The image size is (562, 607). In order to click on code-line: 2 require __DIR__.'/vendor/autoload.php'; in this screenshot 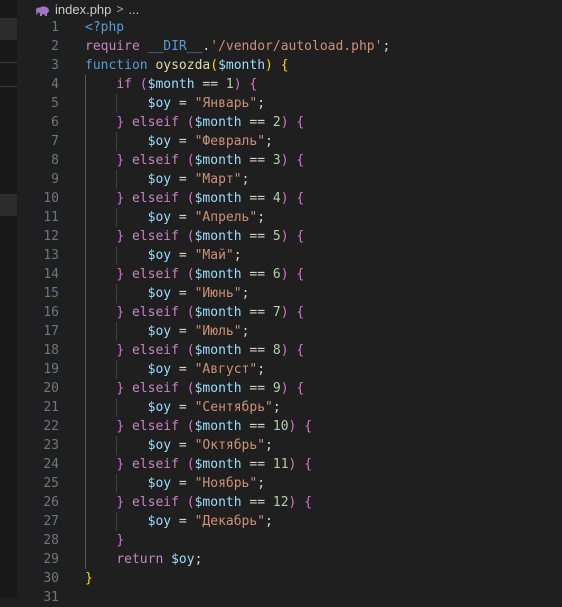, I will do `click(289, 46)`.